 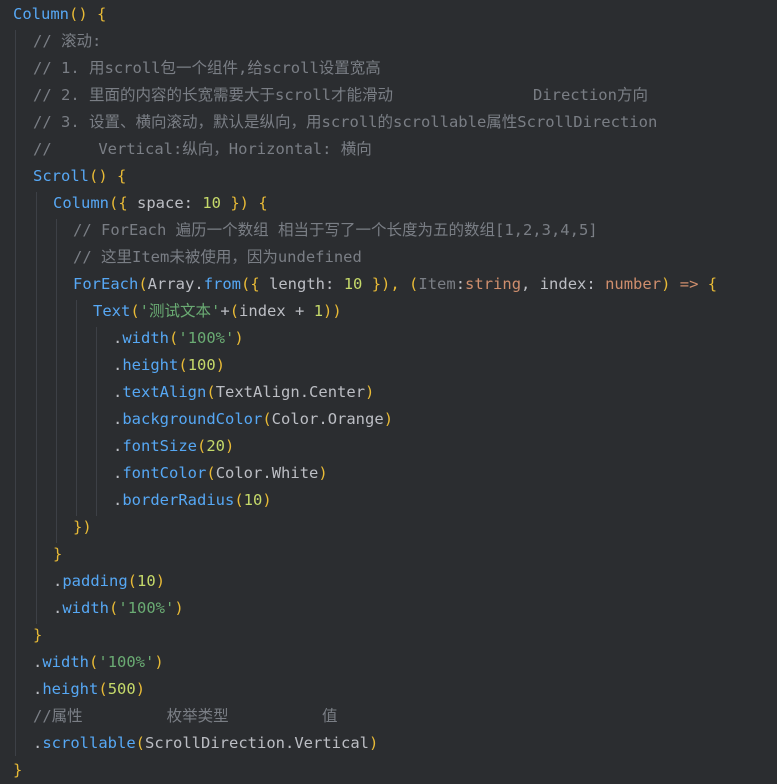 I want to click on code-token: Vertical, so click(x=331, y=743).